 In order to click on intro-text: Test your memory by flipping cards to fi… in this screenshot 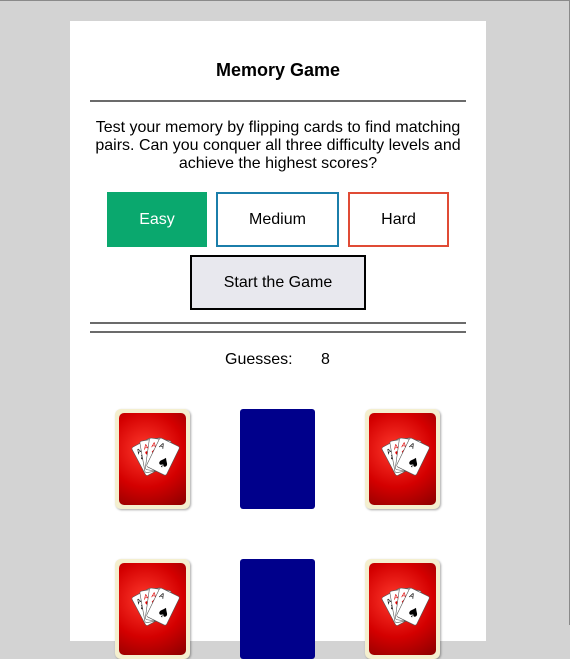, I will do `click(278, 145)`.